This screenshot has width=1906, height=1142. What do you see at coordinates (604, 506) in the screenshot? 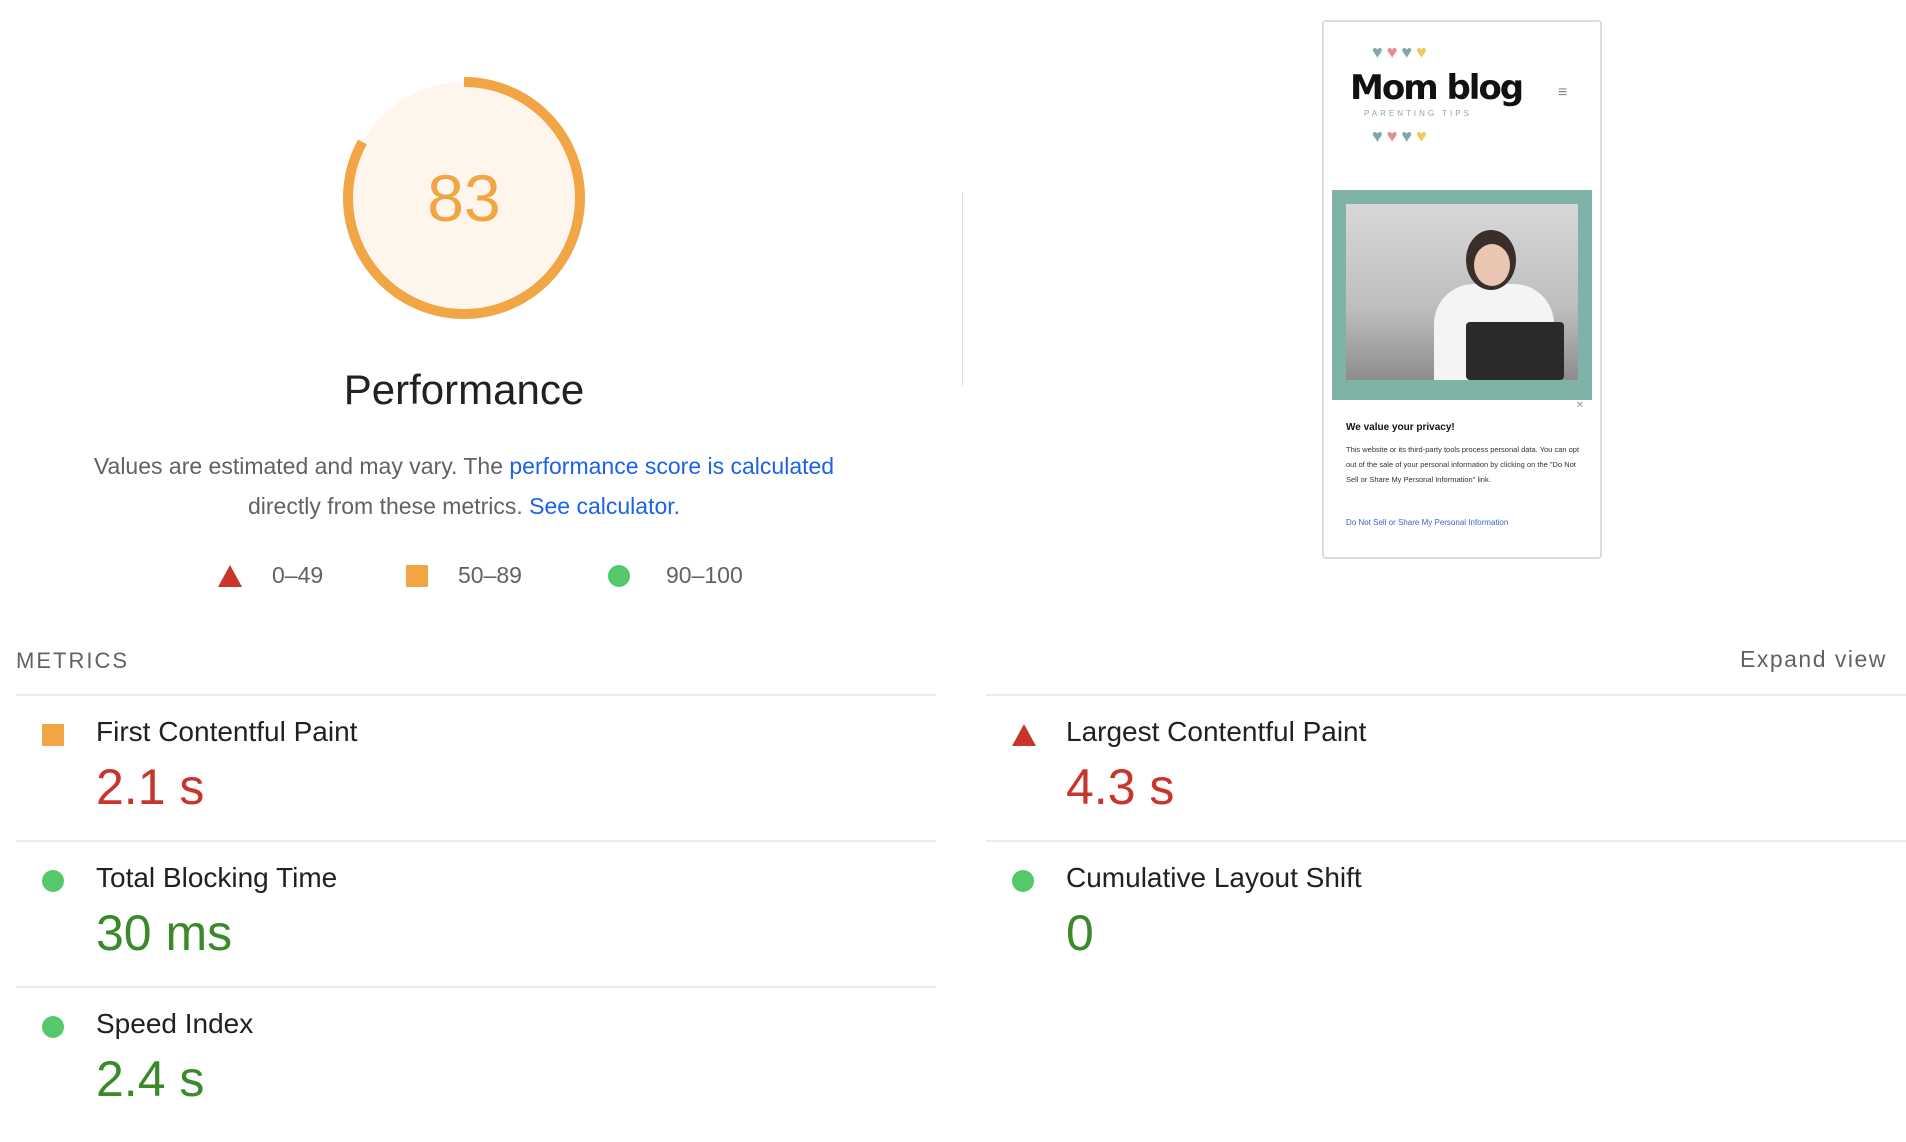
I see `see-calculator-link: See calculator.` at bounding box center [604, 506].